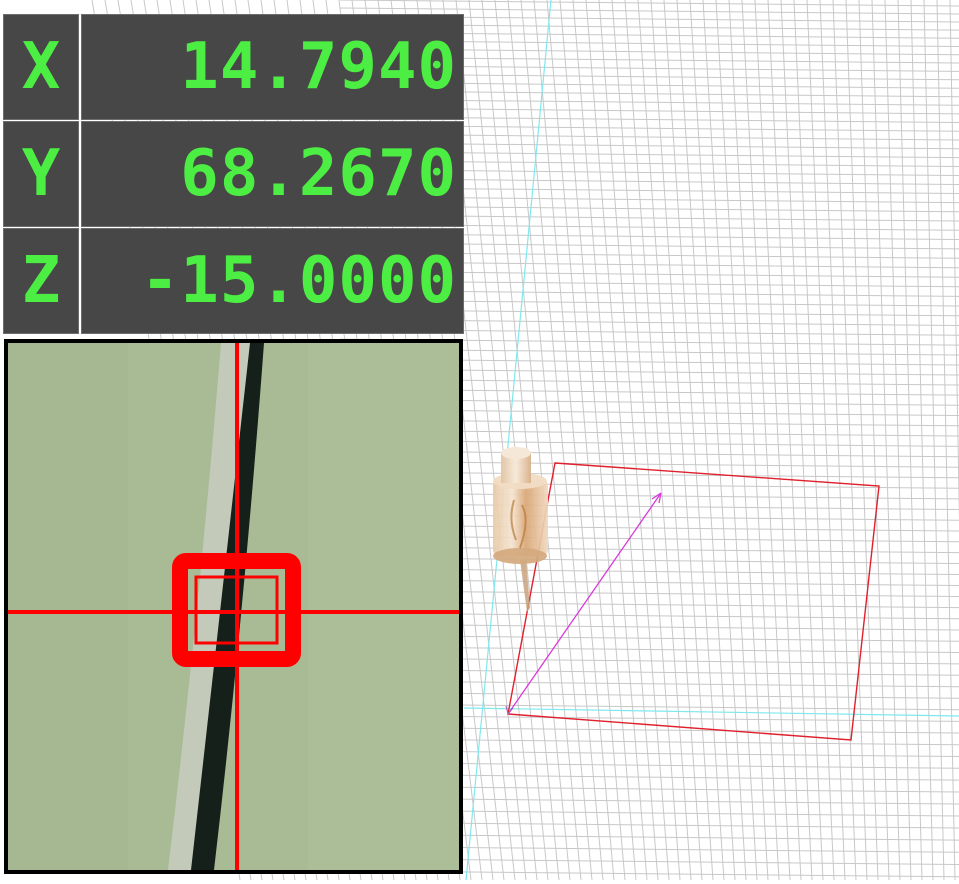 The width and height of the screenshot is (959, 884). What do you see at coordinates (272, 67) in the screenshot?
I see `x-coordinate-value: 14.7940` at bounding box center [272, 67].